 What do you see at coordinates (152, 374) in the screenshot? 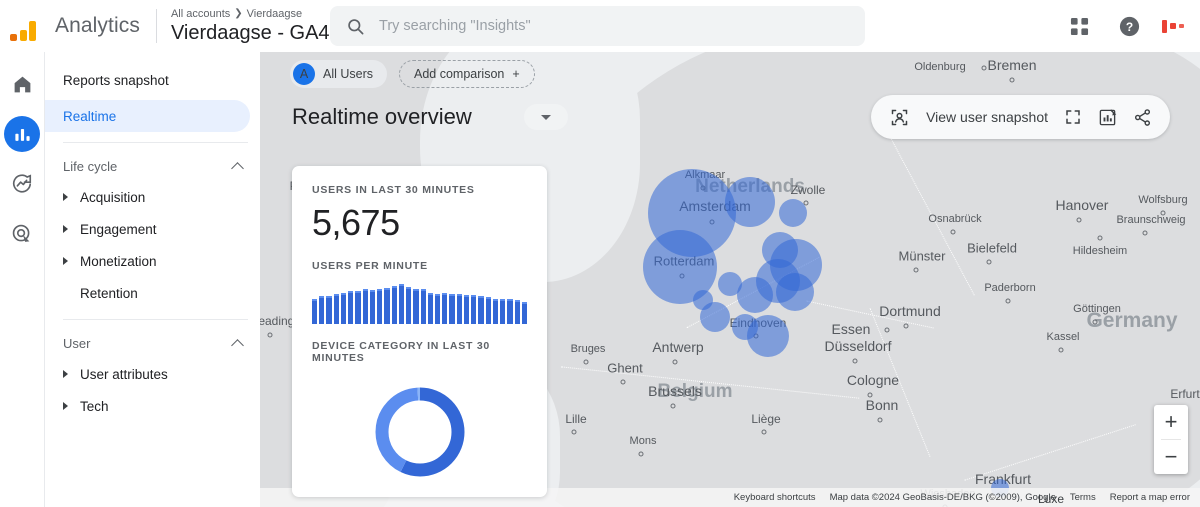
I see `sidebar-item-user-attributes: User attributes` at bounding box center [152, 374].